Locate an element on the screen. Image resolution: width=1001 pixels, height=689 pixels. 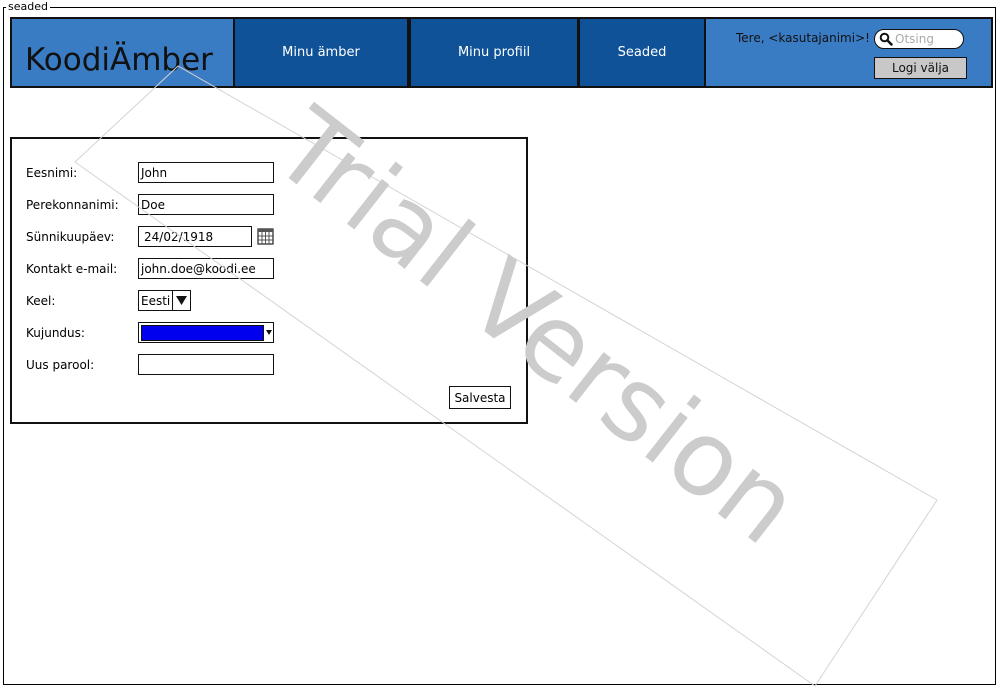
theme-select is located at coordinates (206, 332).